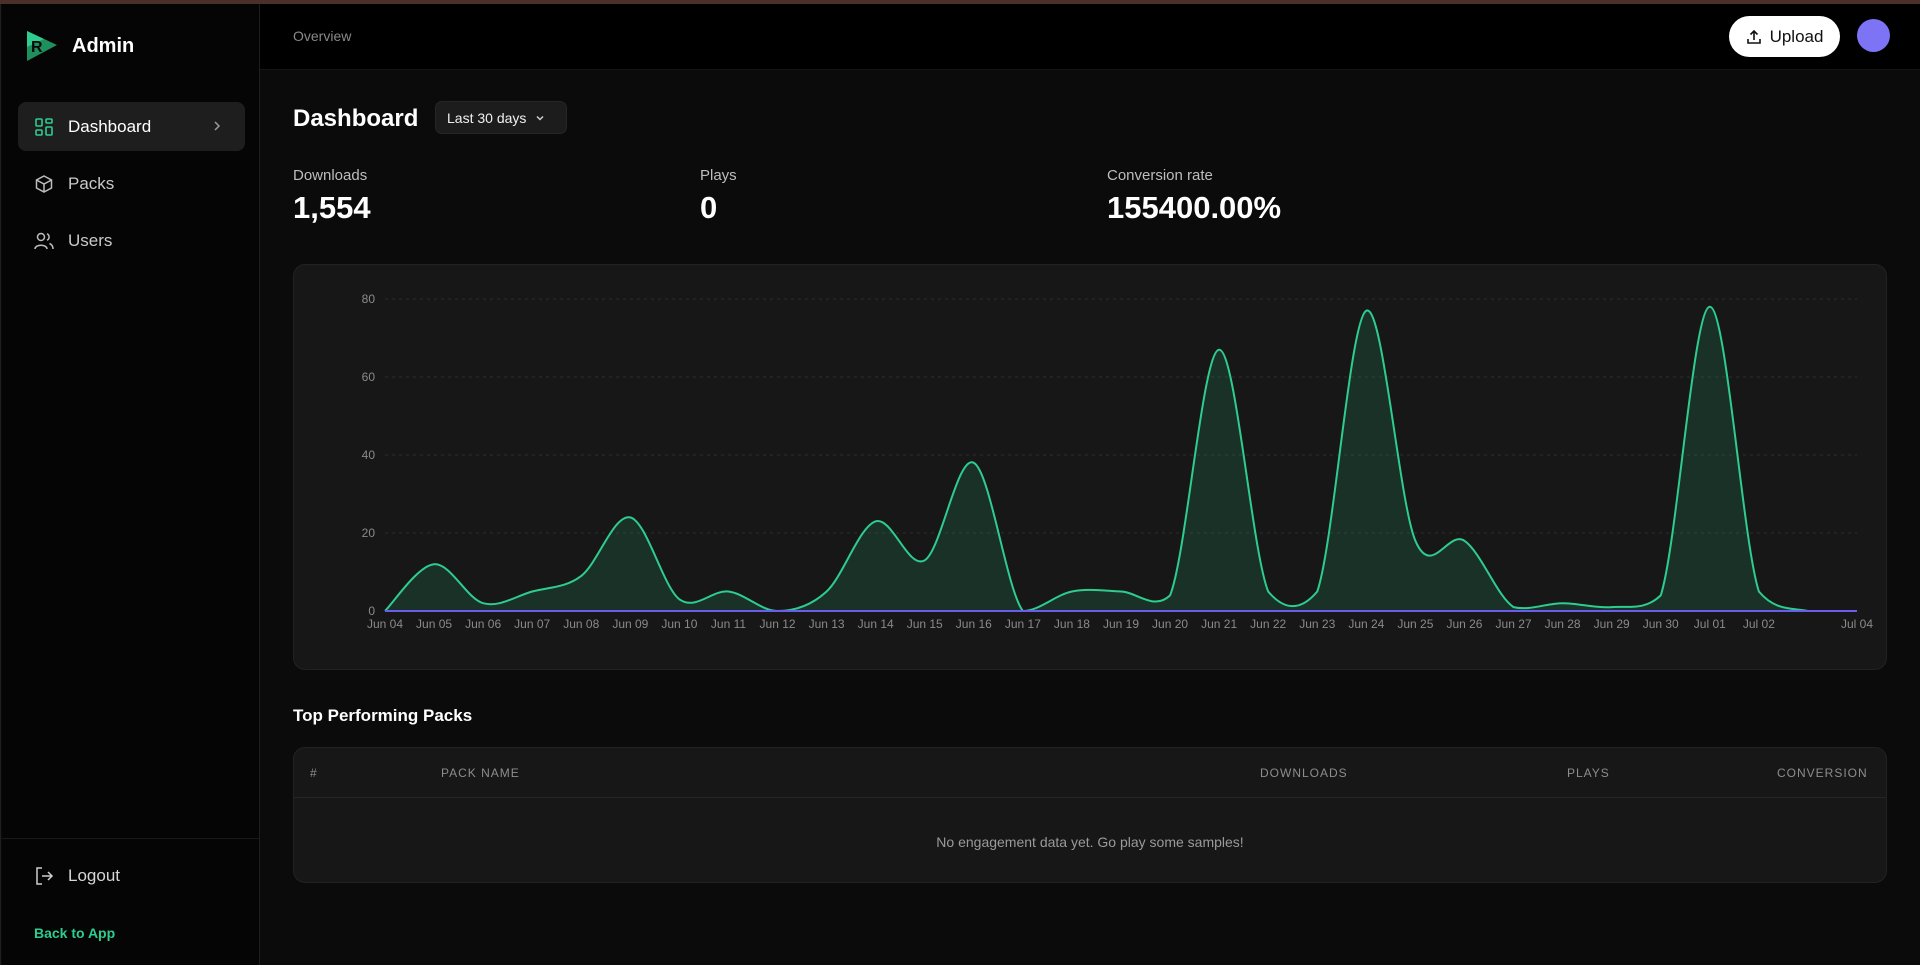 This screenshot has height=965, width=1920. What do you see at coordinates (1612, 624) in the screenshot?
I see `x-tick-label: Jun 29` at bounding box center [1612, 624].